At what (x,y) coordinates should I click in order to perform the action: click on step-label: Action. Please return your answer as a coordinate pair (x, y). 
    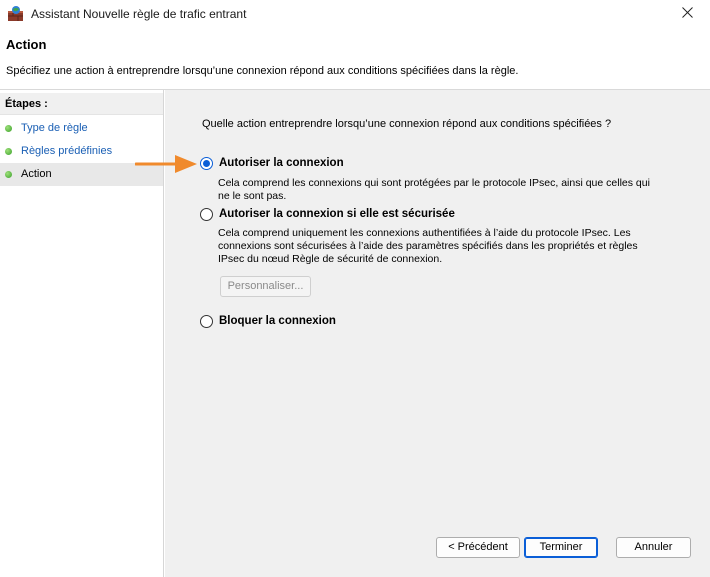
    Looking at the image, I should click on (36, 174).